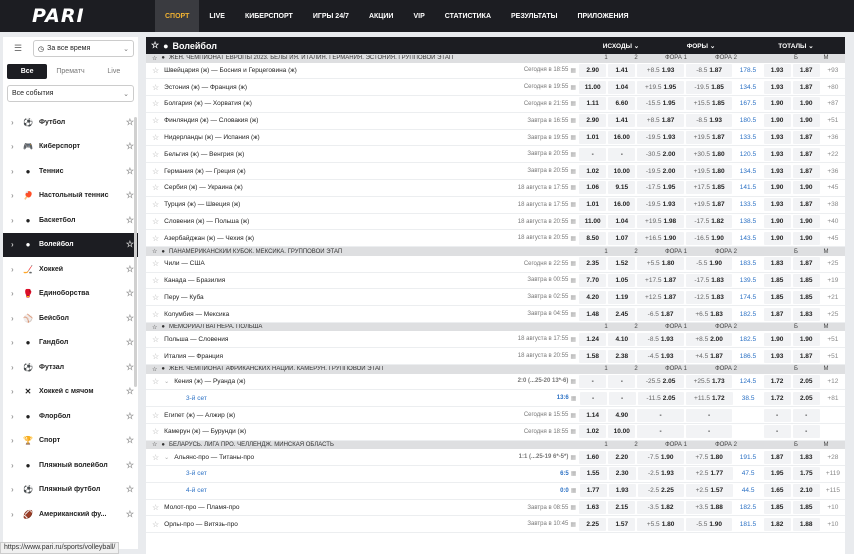 Image resolution: width=854 pixels, height=554 pixels. I want to click on odd-value: 1.75, so click(806, 474).